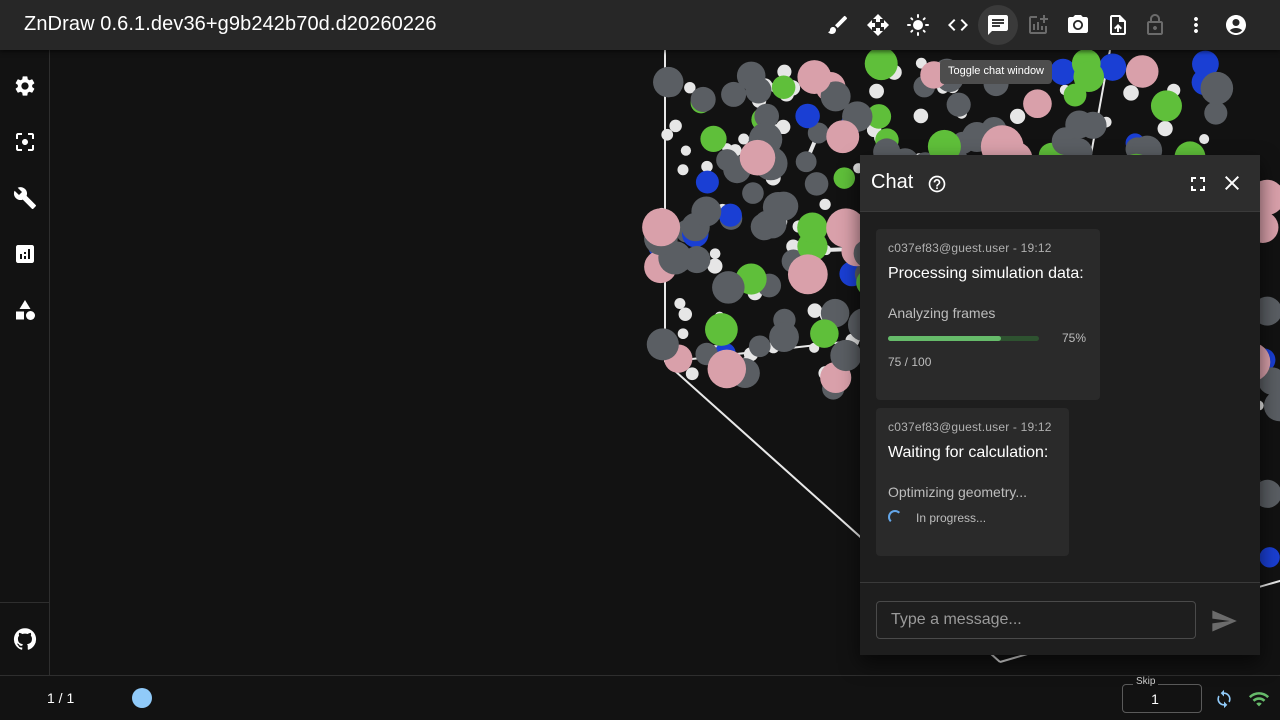  What do you see at coordinates (1155, 699) in the screenshot?
I see `skip-value: 1` at bounding box center [1155, 699].